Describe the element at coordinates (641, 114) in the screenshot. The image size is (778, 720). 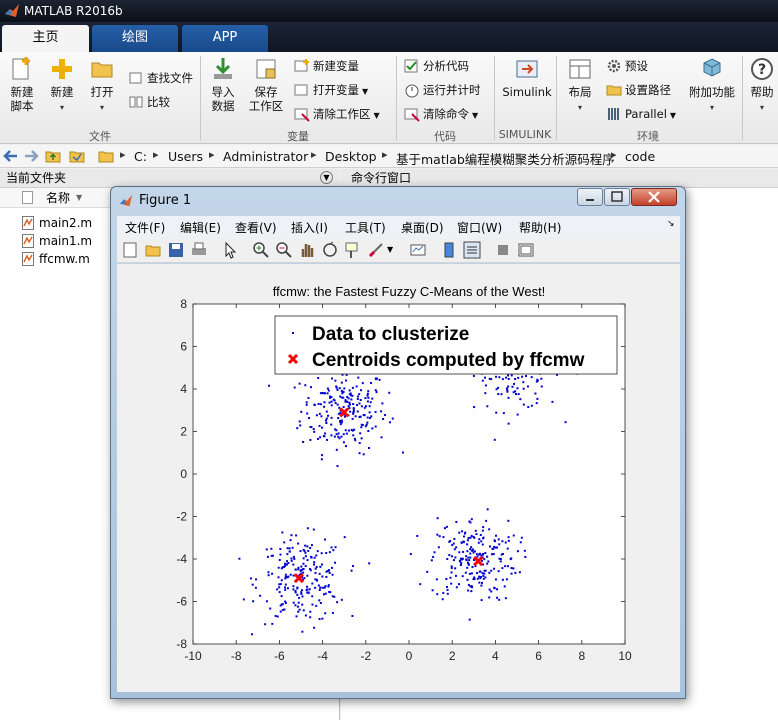
I see `parallel-button: Parallel ▼` at that location.